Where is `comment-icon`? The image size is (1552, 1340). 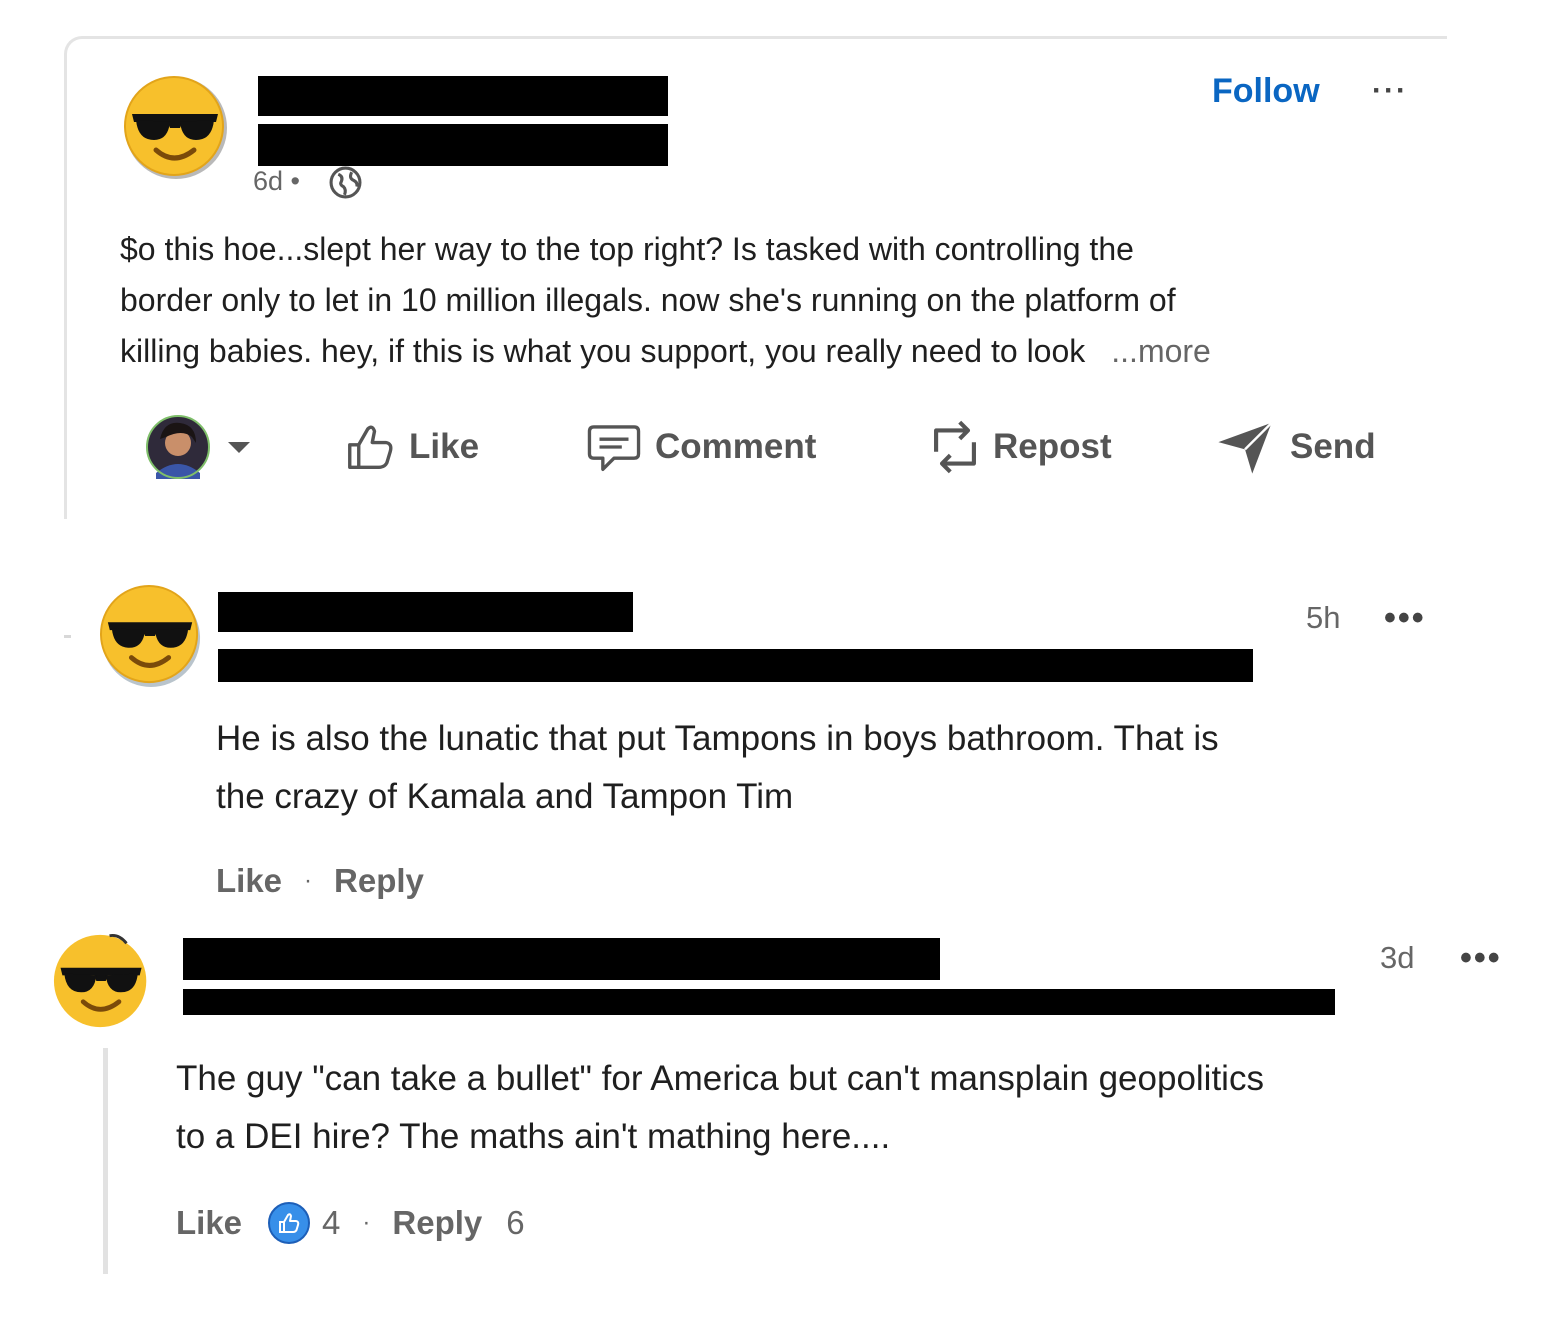 comment-icon is located at coordinates (614, 448).